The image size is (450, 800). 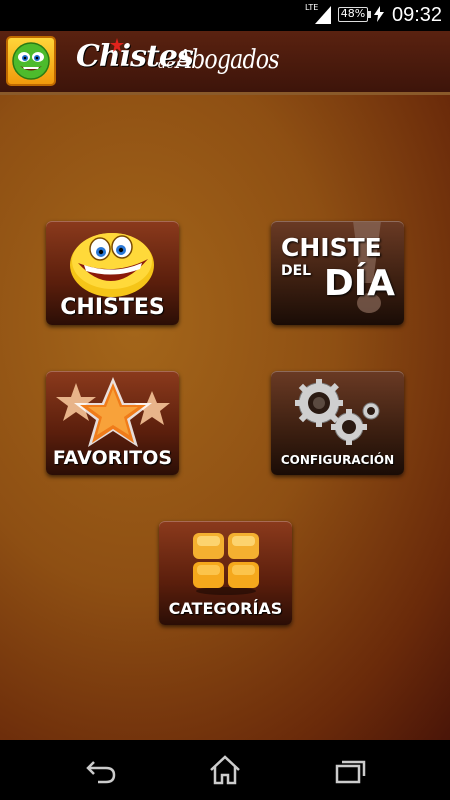 I want to click on configuracion-button: CONFIGURACIÓN, so click(x=337, y=423).